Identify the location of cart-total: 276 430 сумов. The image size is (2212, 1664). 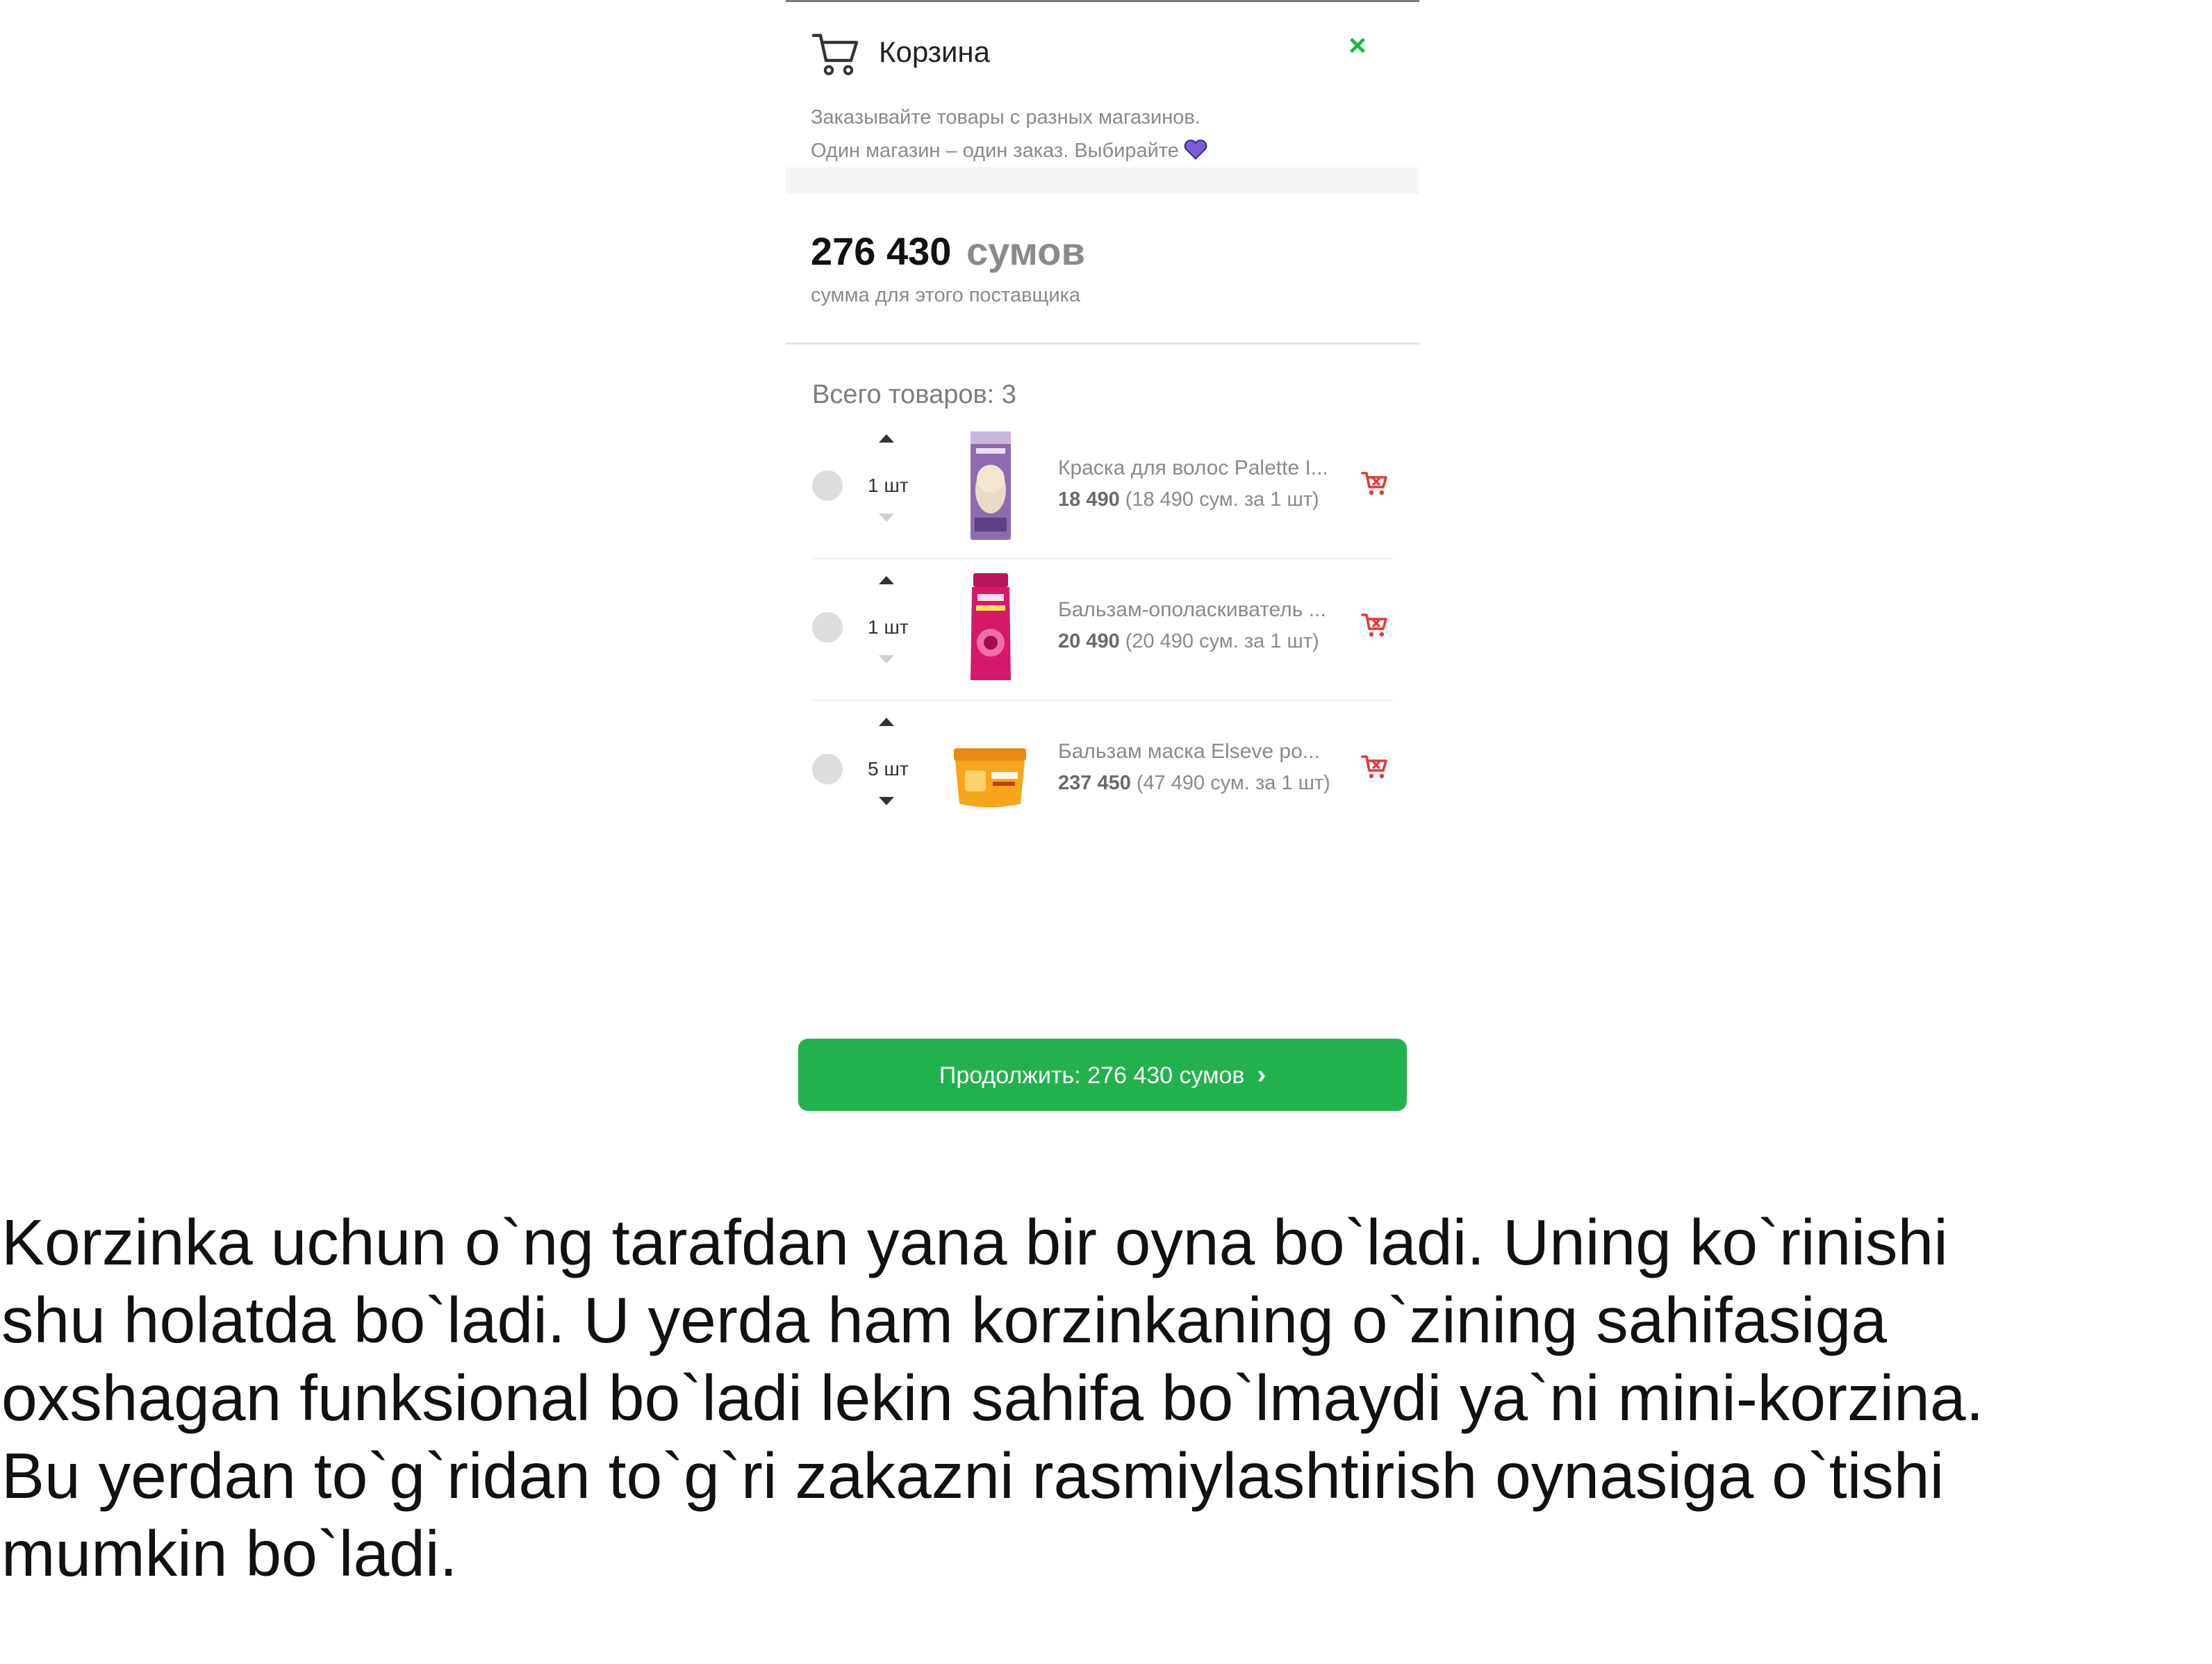
(948, 251).